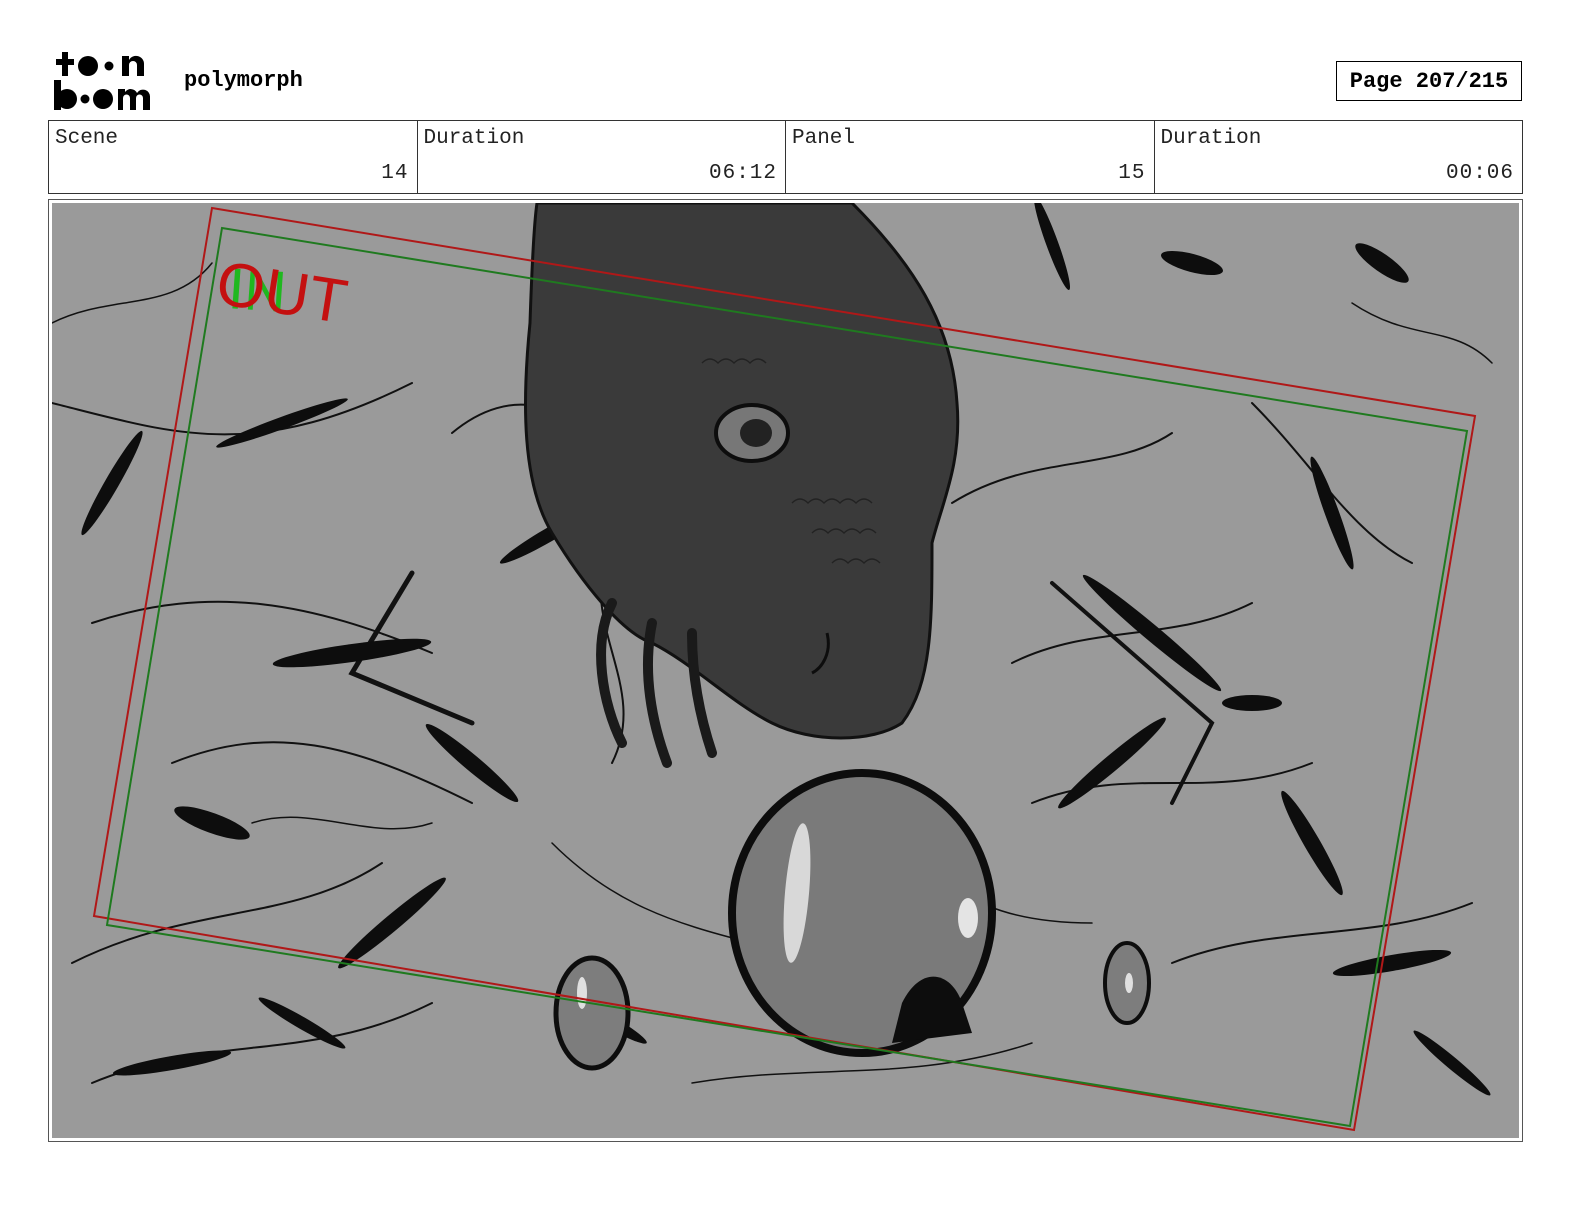 The width and height of the screenshot is (1584, 1224). What do you see at coordinates (87, 138) in the screenshot?
I see `scene-label: Scene` at bounding box center [87, 138].